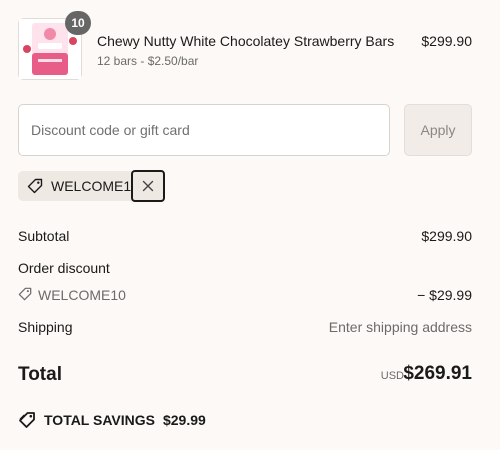 This screenshot has width=500, height=450. I want to click on order-discount-value: − $29.99, so click(444, 295).